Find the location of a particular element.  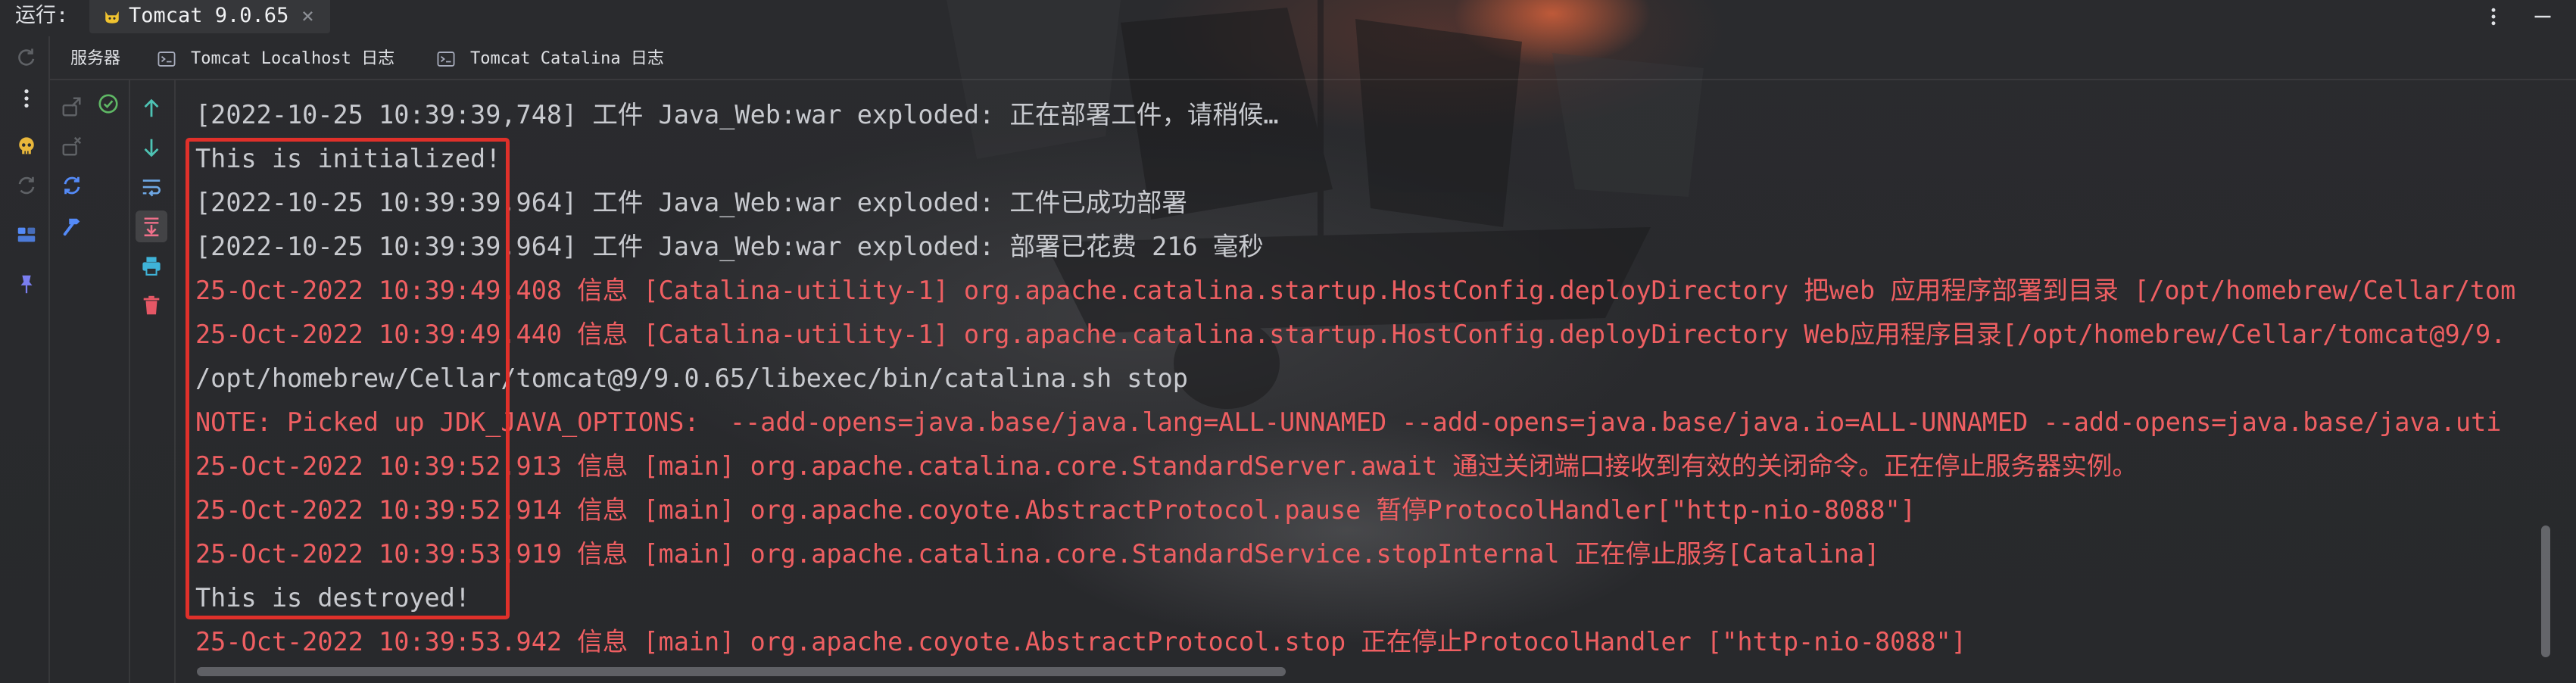

undeploy-button is located at coordinates (72, 146).